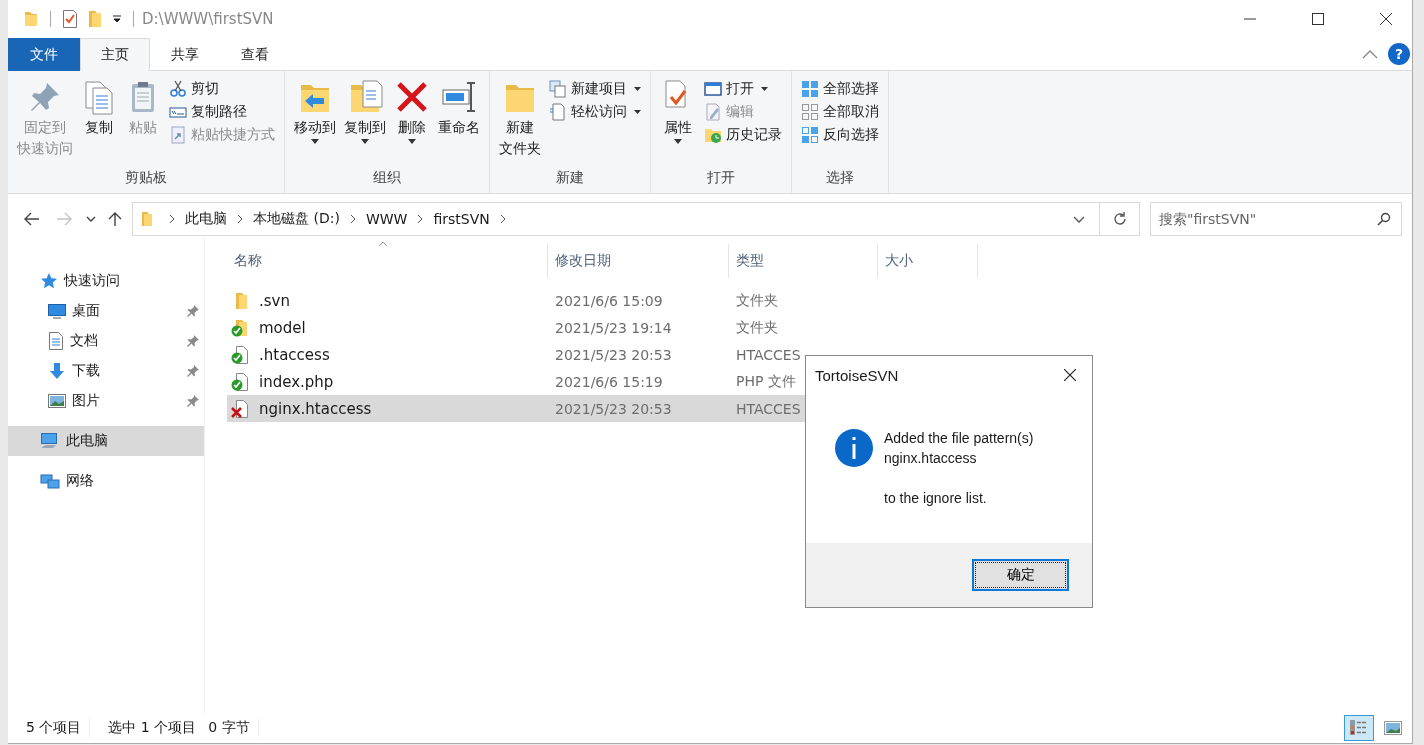  Describe the element at coordinates (117, 19) in the screenshot. I see `caret-icon` at that location.